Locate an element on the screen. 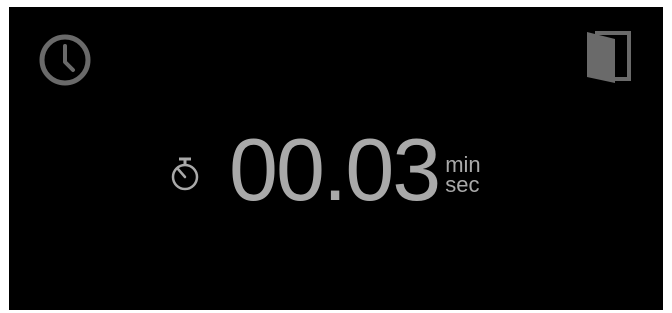 This screenshot has width=672, height=313. unit-sec-label: sec is located at coordinates (462, 184).